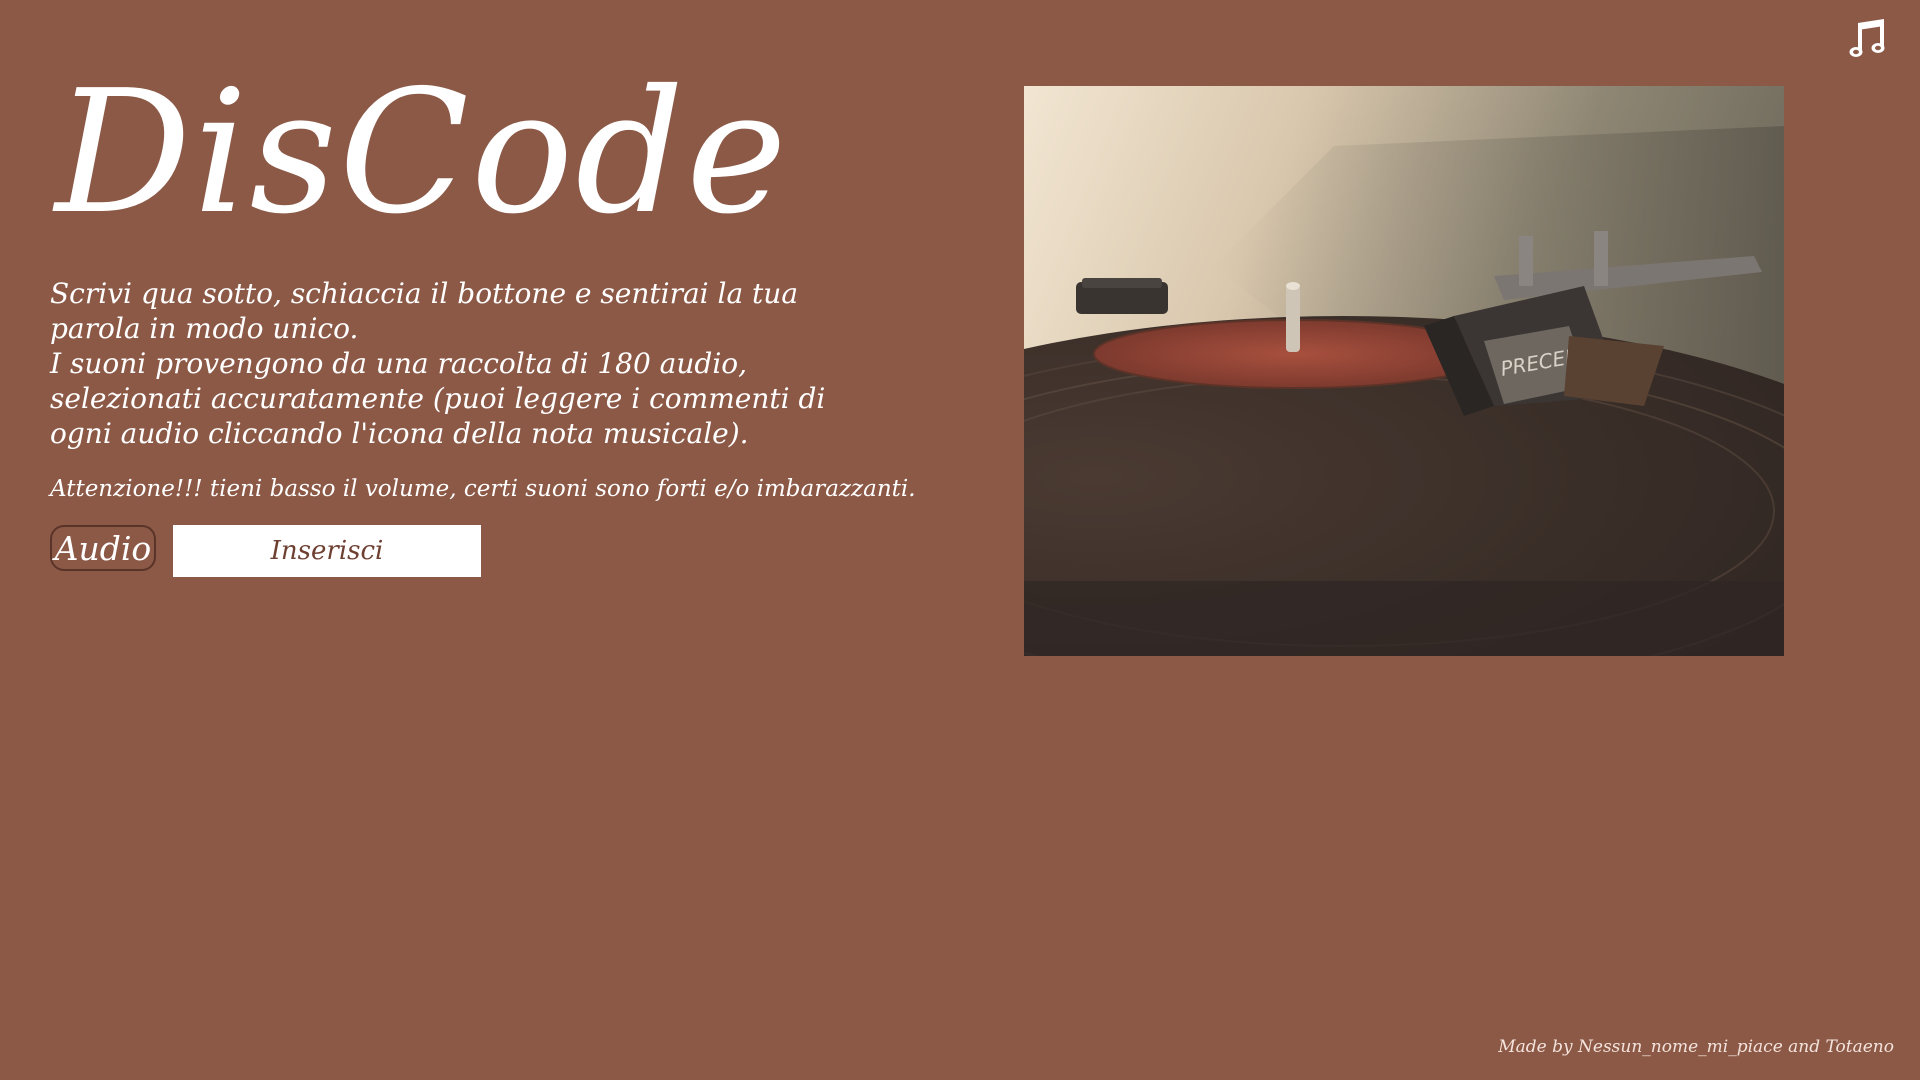 This screenshot has height=1080, width=1920. What do you see at coordinates (103, 548) in the screenshot?
I see `audio-button: Audio` at bounding box center [103, 548].